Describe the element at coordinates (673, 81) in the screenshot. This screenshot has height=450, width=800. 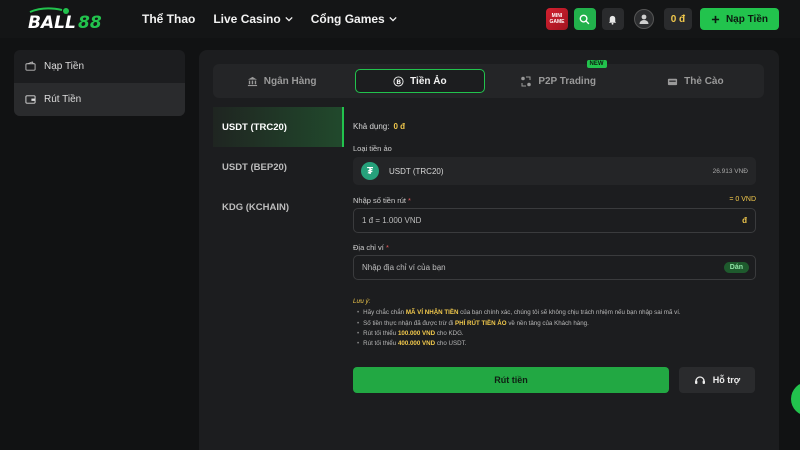
I see `scratch-card-icon` at that location.